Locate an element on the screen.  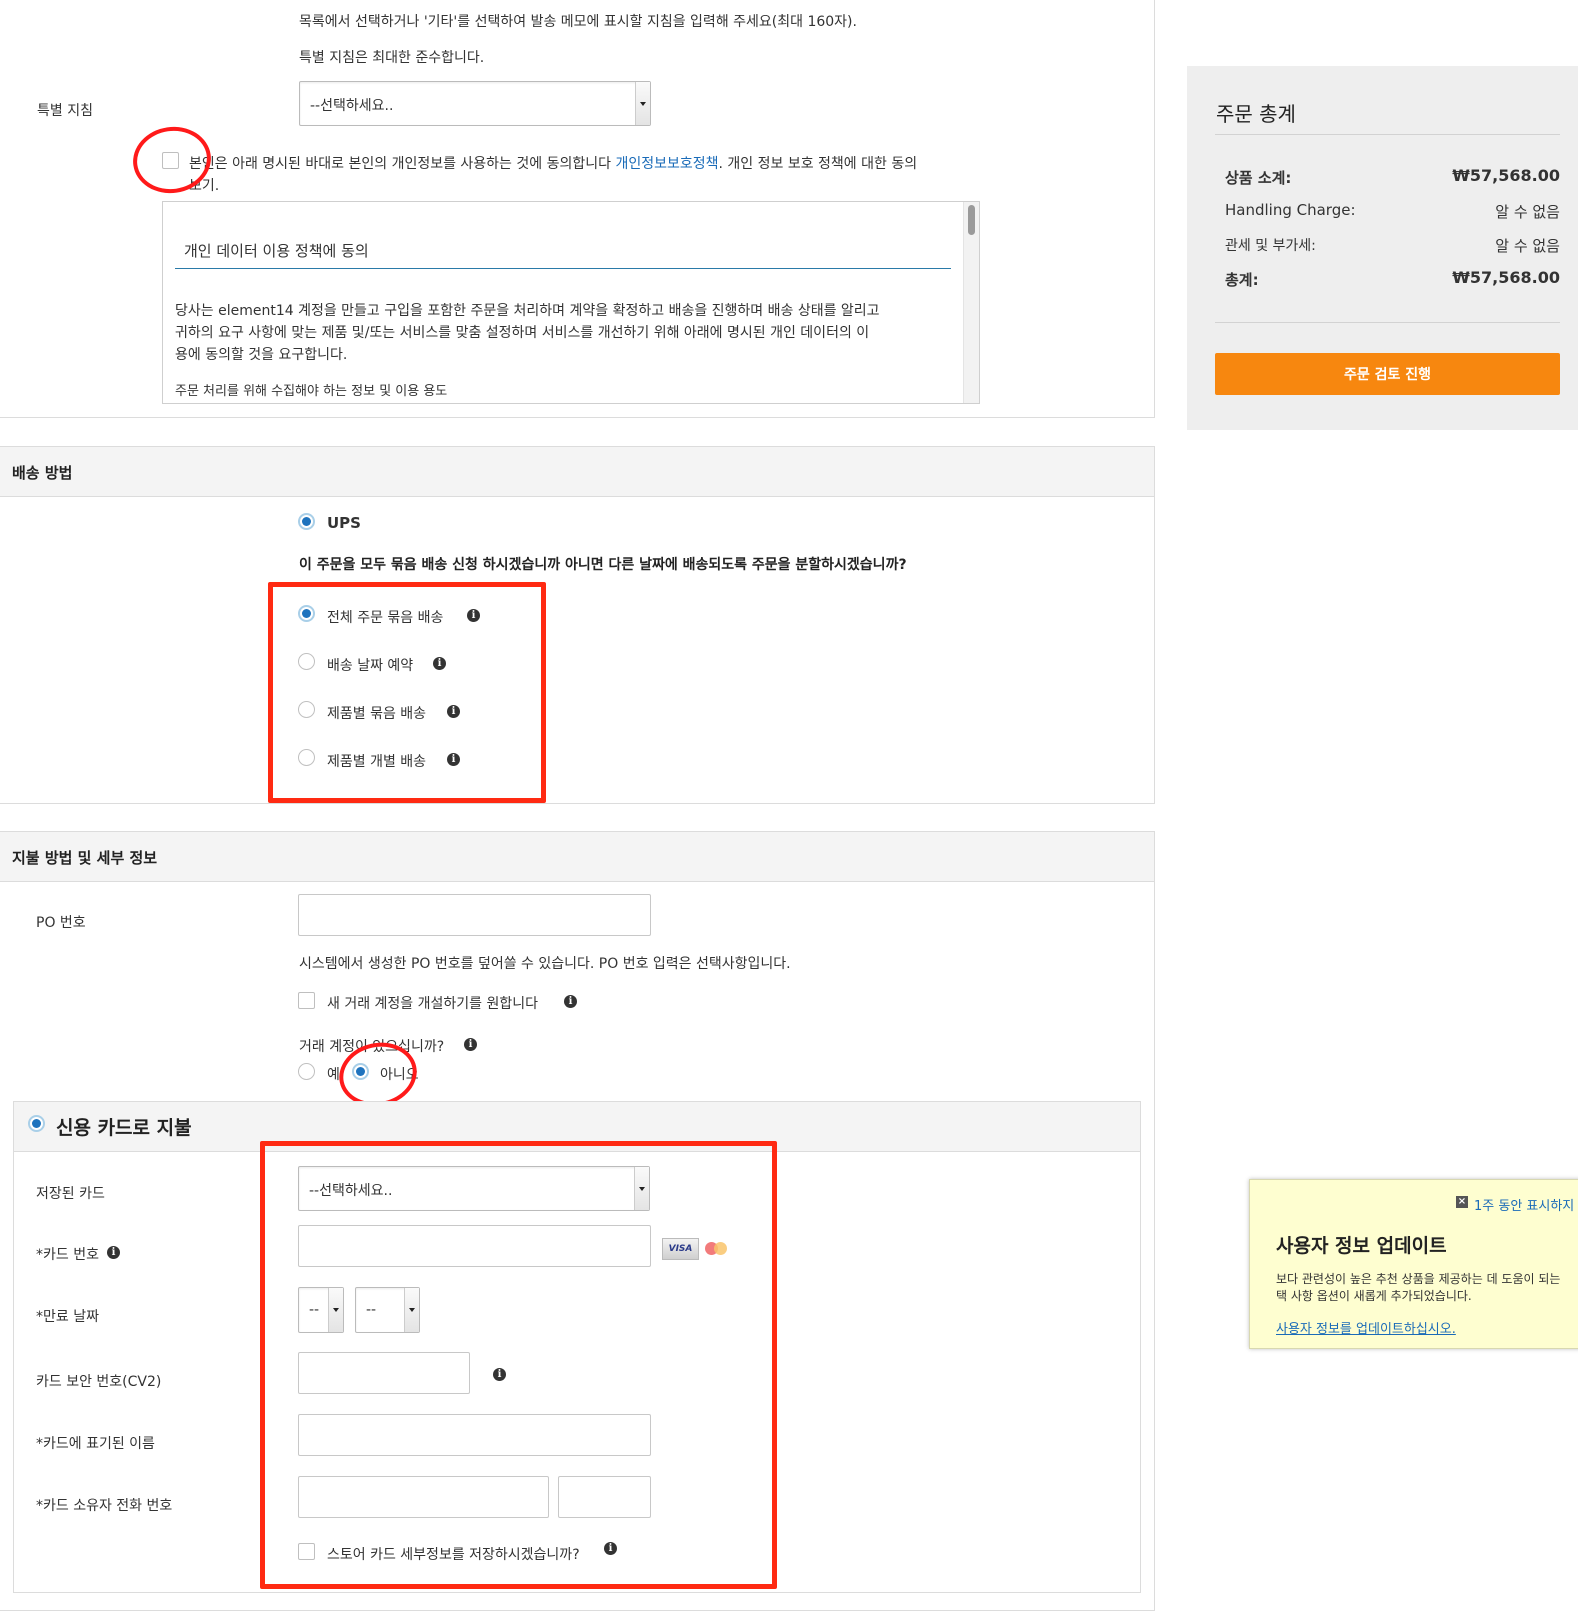
total-label: 총계: is located at coordinates (1242, 280).